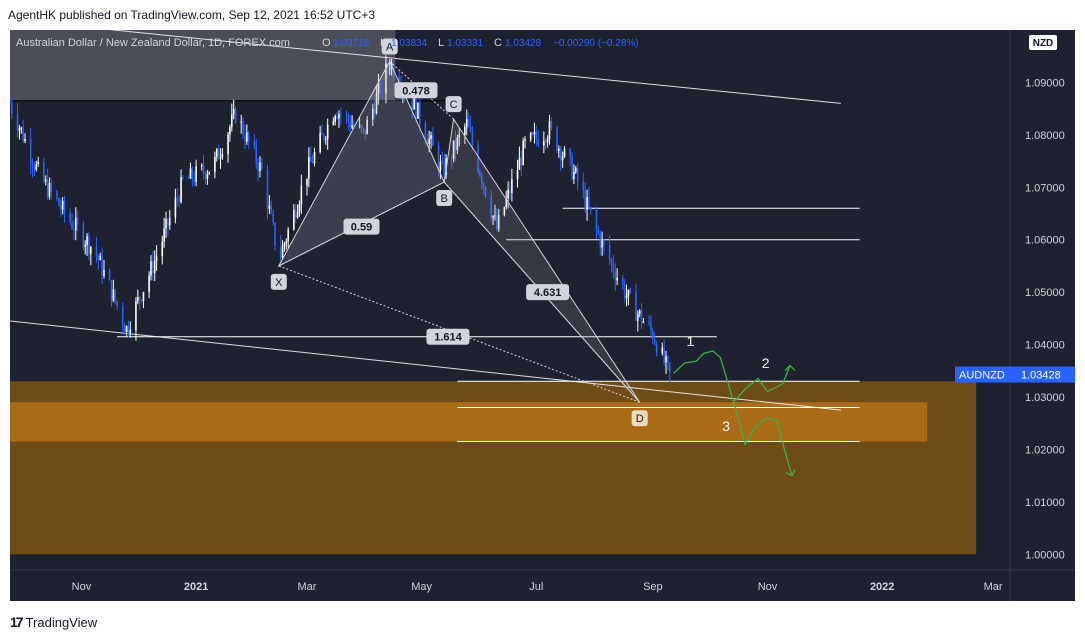  I want to click on tradingview-logo: 17 TradingView, so click(53, 622).